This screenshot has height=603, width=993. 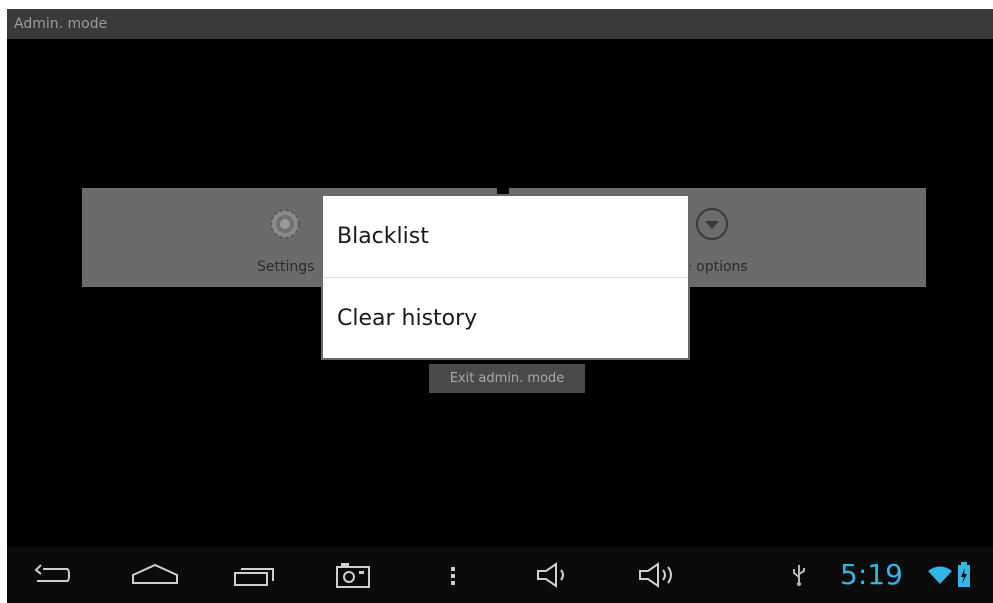 What do you see at coordinates (799, 575) in the screenshot?
I see `usb-icon` at bounding box center [799, 575].